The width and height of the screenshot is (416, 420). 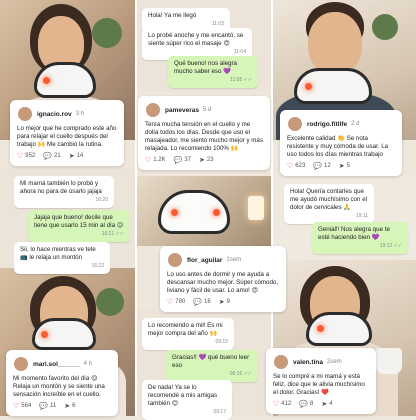 What do you see at coordinates (204, 260) in the screenshot?
I see `username: flor_aguilar` at bounding box center [204, 260].